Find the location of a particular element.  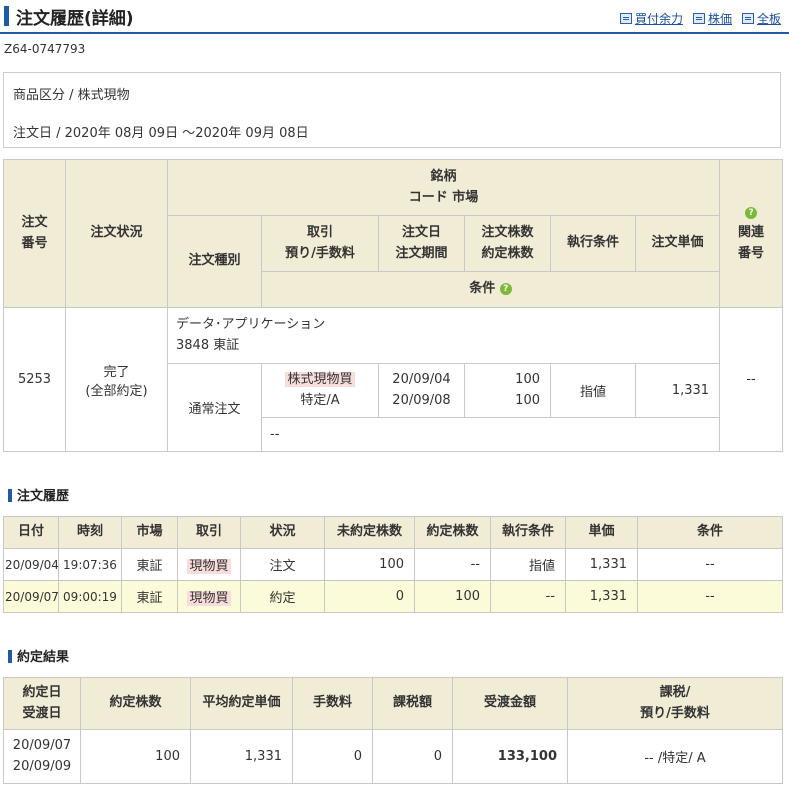

trade-cell: 株式現物買 特定/A is located at coordinates (320, 390).